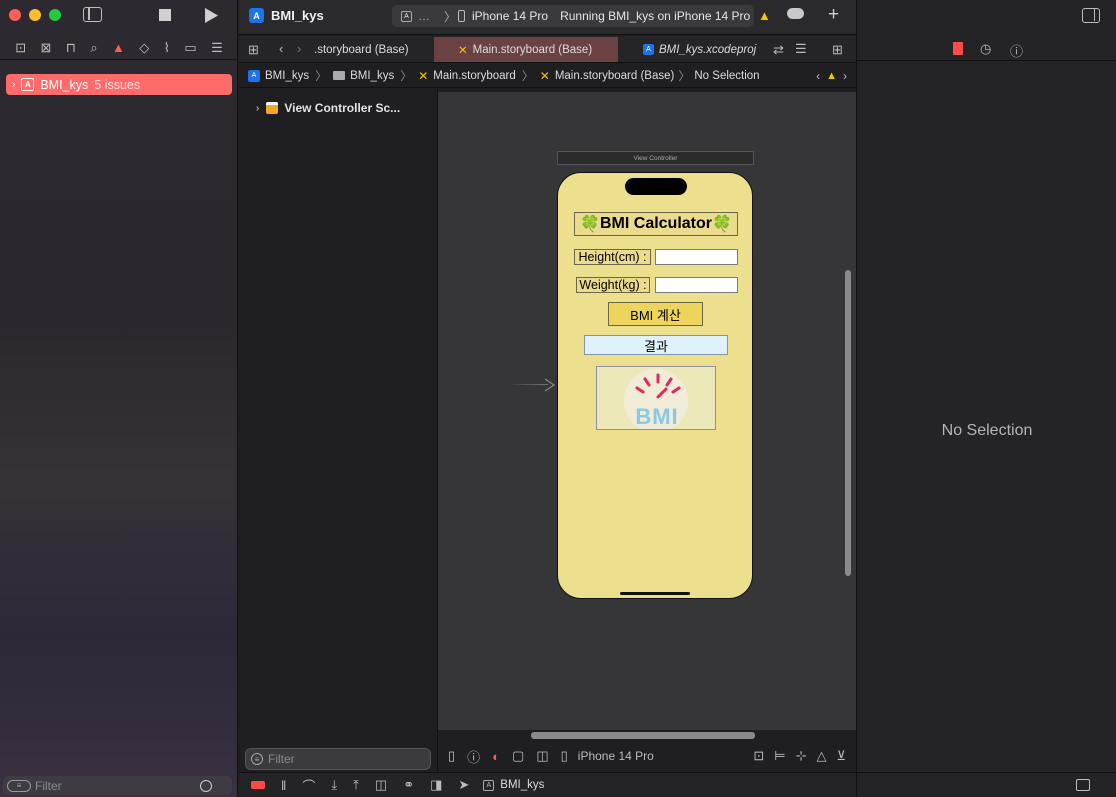 This screenshot has width=1116, height=797. I want to click on tab-storyboard-base: .storyboard (Base), so click(374, 49).